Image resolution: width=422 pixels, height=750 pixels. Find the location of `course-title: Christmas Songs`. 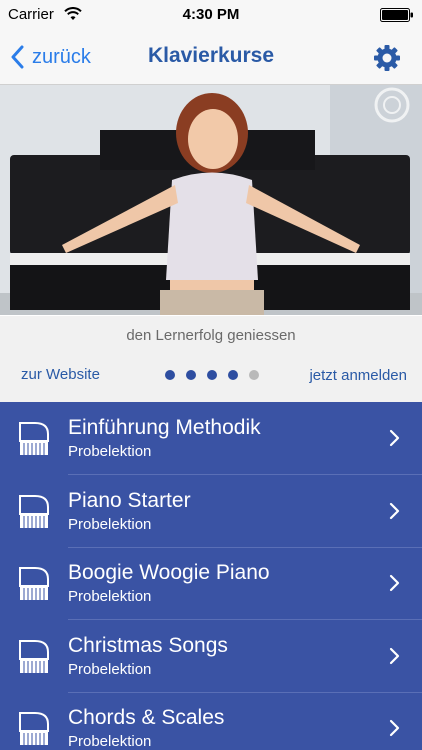

course-title: Christmas Songs is located at coordinates (148, 645).